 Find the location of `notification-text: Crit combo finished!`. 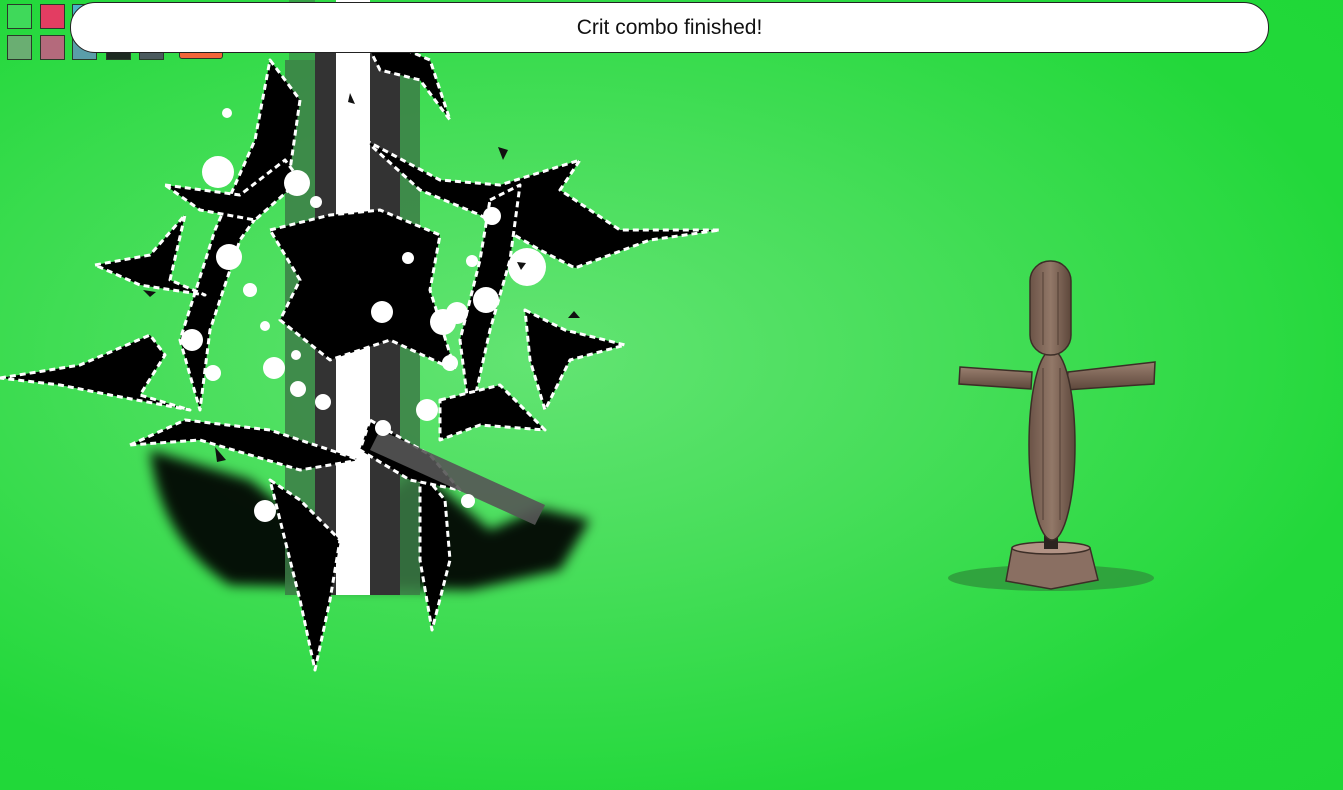

notification-text: Crit combo finished! is located at coordinates (669, 27).